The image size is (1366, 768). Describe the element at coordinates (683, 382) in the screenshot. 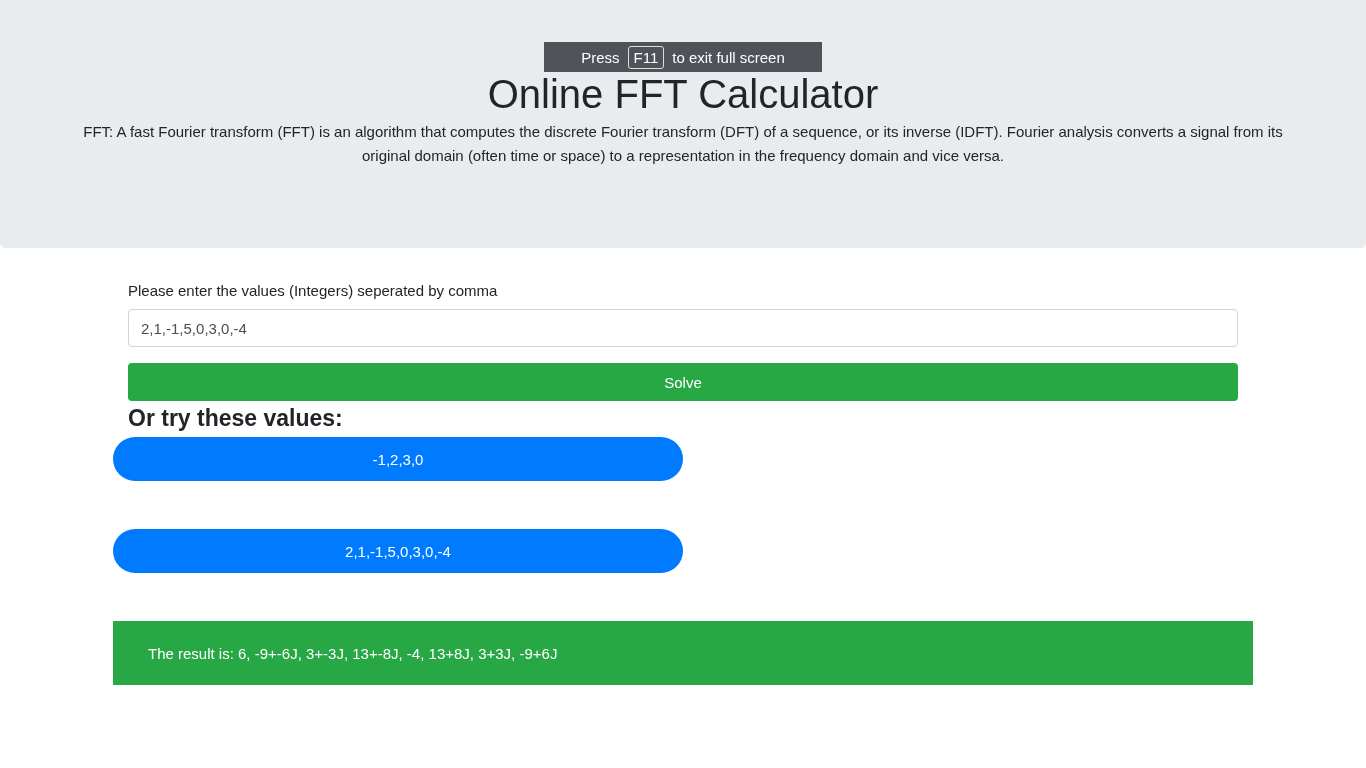

I see `solve-button: Solve` at that location.